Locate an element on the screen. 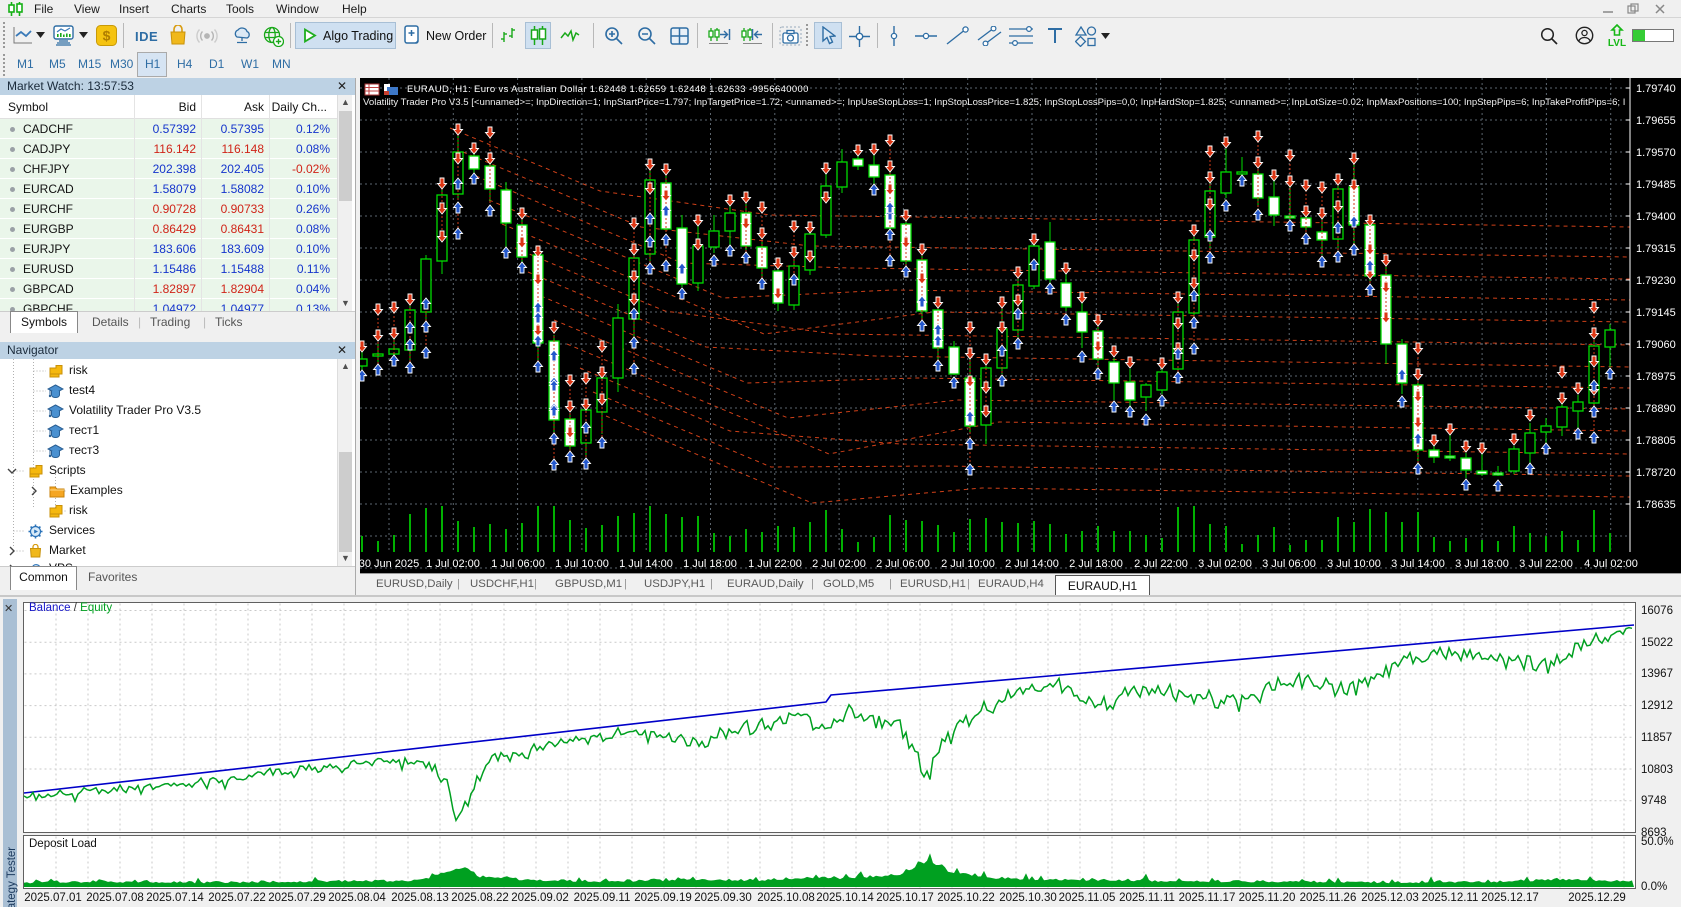 Image resolution: width=1681 pixels, height=907 pixels. svg-text: 2025.09.11 is located at coordinates (602, 898).